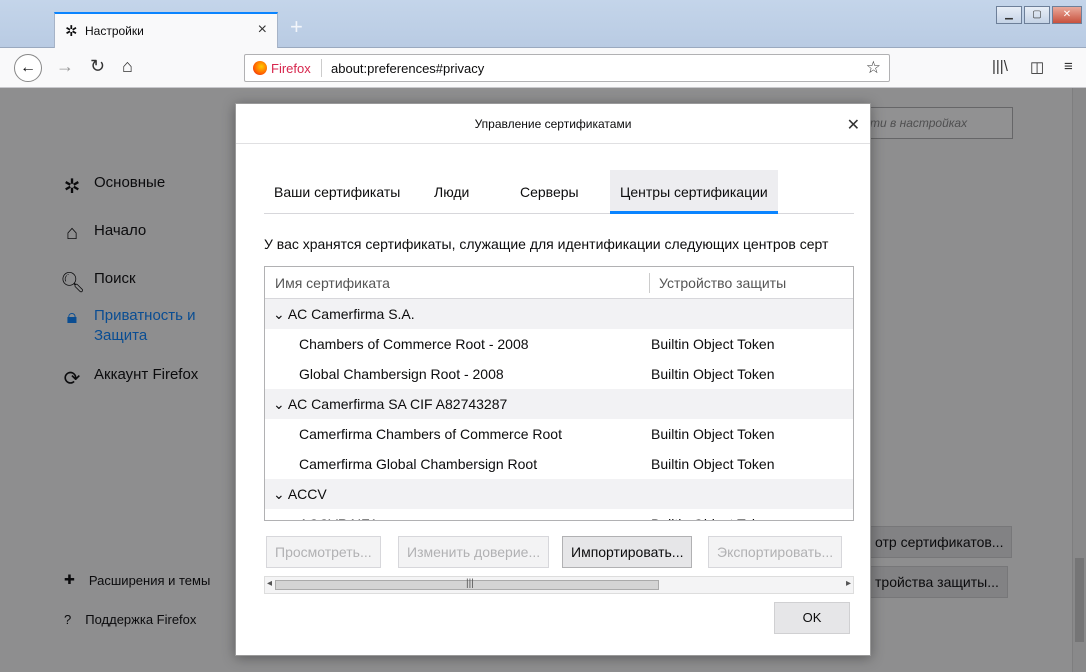 The height and width of the screenshot is (672, 1086). Describe the element at coordinates (260, 68) in the screenshot. I see `firefox-logo-icon` at that location.